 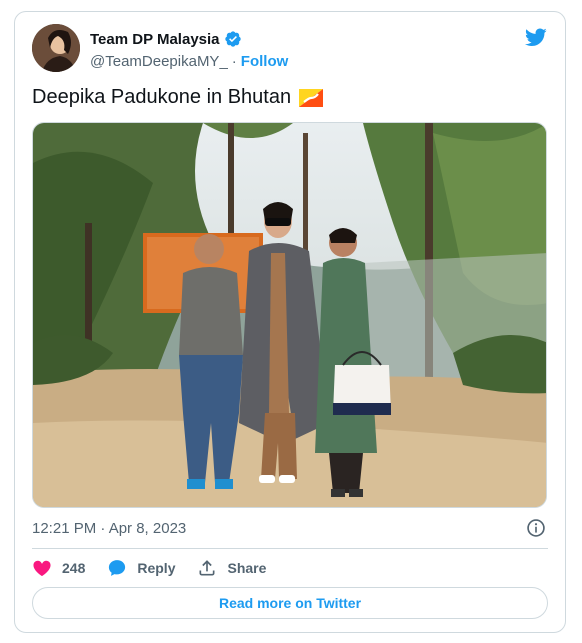 I want to click on reply-button: Reply, so click(x=141, y=568).